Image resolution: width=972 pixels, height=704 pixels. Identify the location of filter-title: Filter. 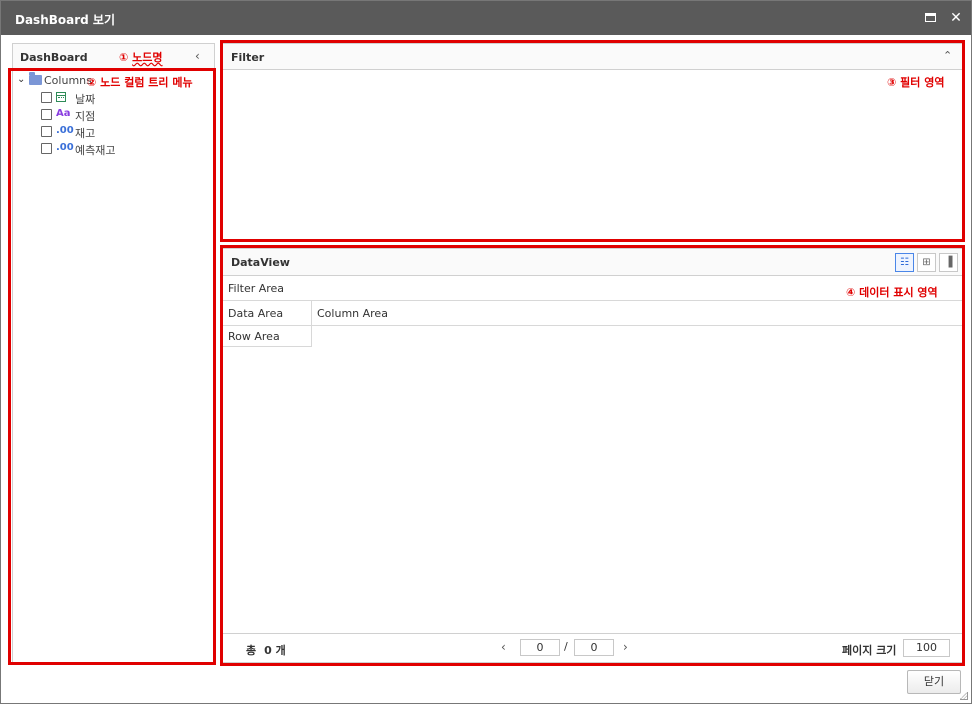
(248, 57).